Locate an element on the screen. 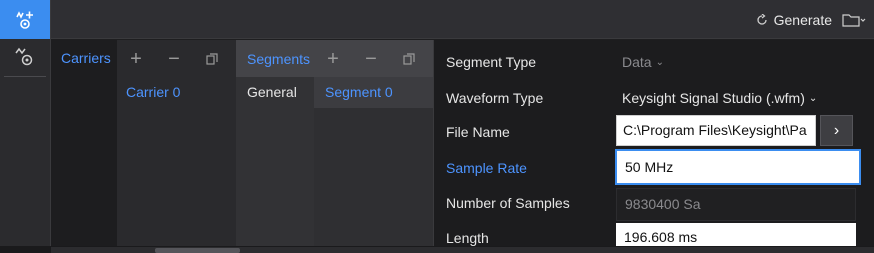  remove-segment-icon: − is located at coordinates (371, 58).